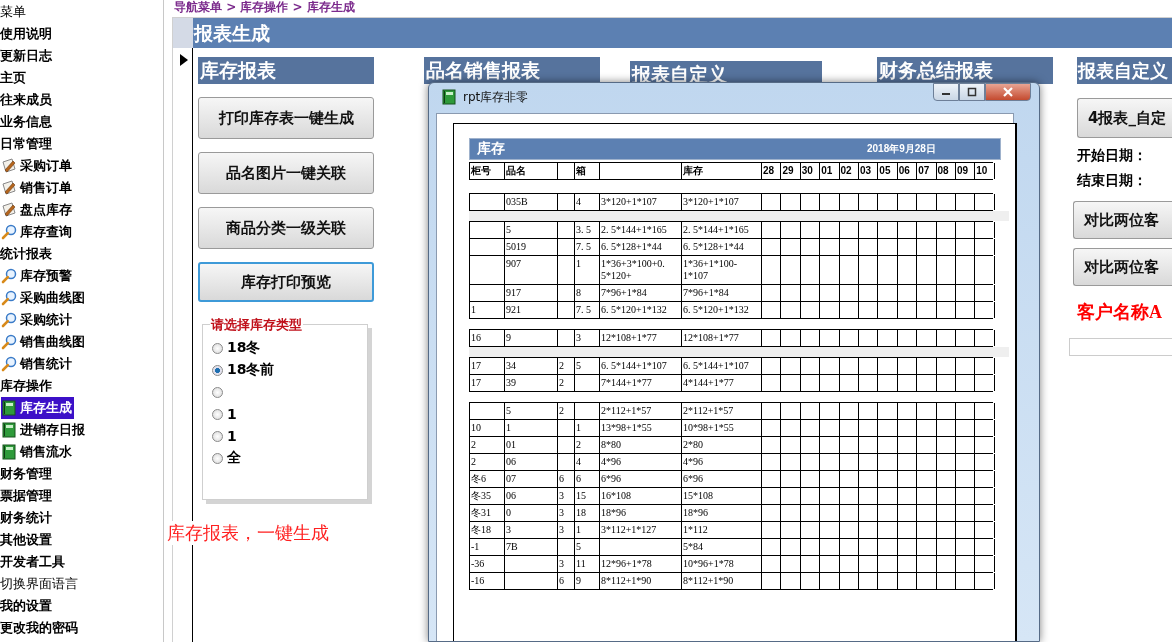 The height and width of the screenshot is (642, 1172). What do you see at coordinates (37, 210) in the screenshot?
I see `sidebar-item: 盘点库存` at bounding box center [37, 210].